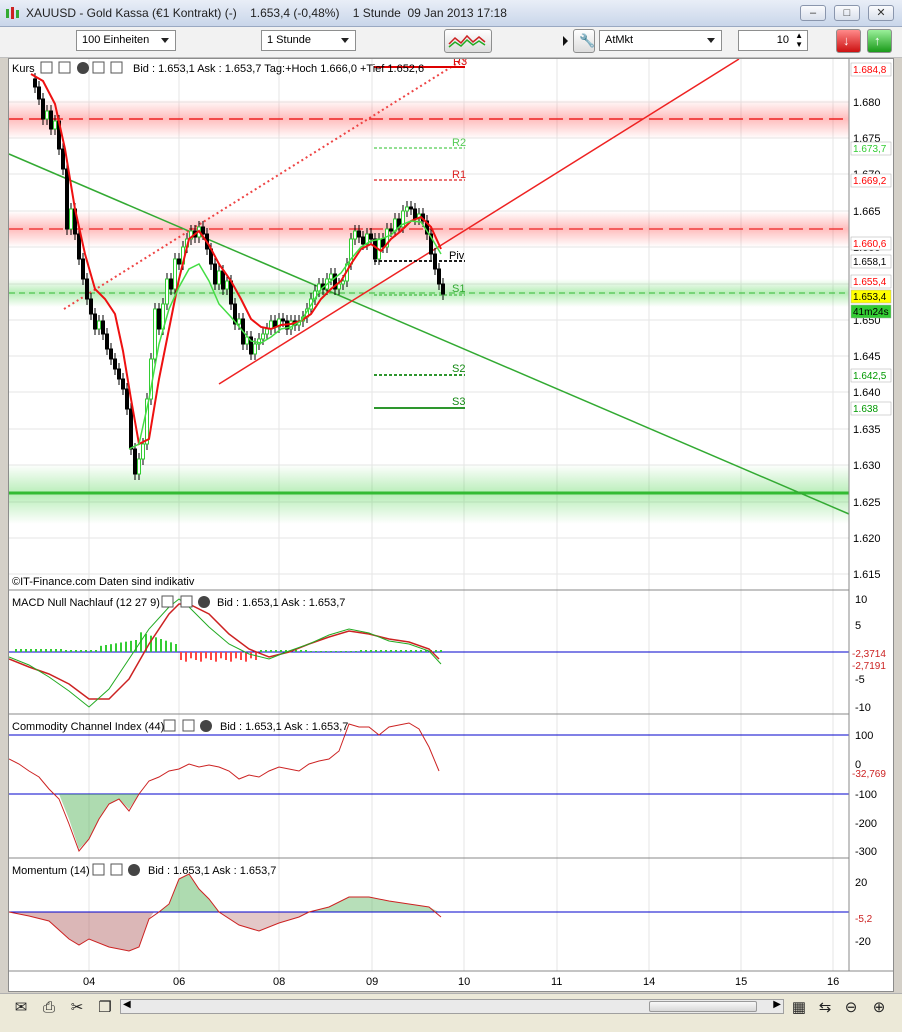  What do you see at coordinates (741, 982) in the screenshot?
I see `x-tick-label: 15` at bounding box center [741, 982].